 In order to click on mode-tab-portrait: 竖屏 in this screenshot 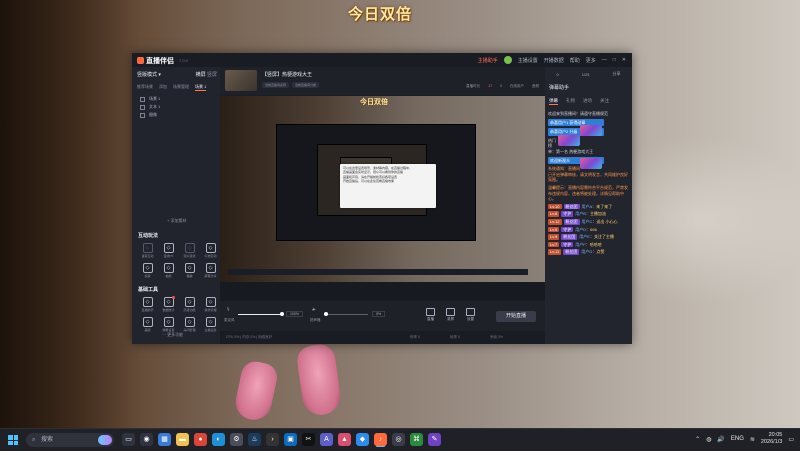, I will do `click(212, 75)`.